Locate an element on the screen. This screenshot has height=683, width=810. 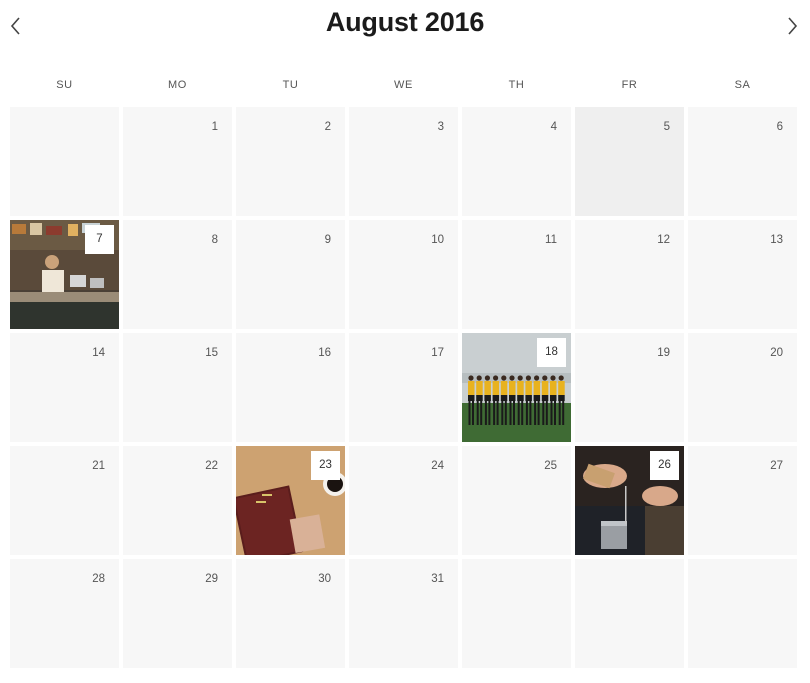
day-cell-25: 25 is located at coordinates (516, 500).